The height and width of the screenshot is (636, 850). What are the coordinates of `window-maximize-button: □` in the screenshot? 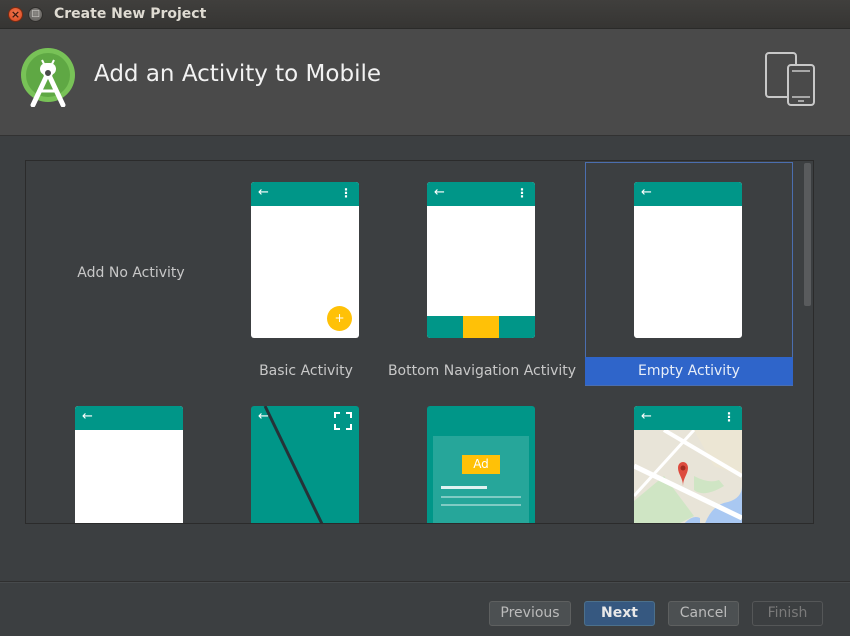 It's located at (35, 14).